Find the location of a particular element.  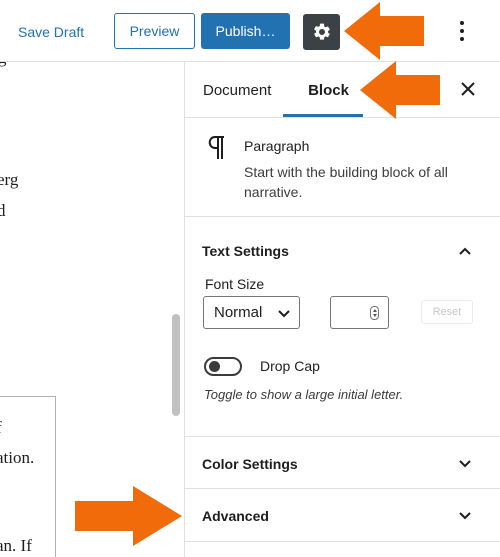

toggle-knob is located at coordinates (214, 366).